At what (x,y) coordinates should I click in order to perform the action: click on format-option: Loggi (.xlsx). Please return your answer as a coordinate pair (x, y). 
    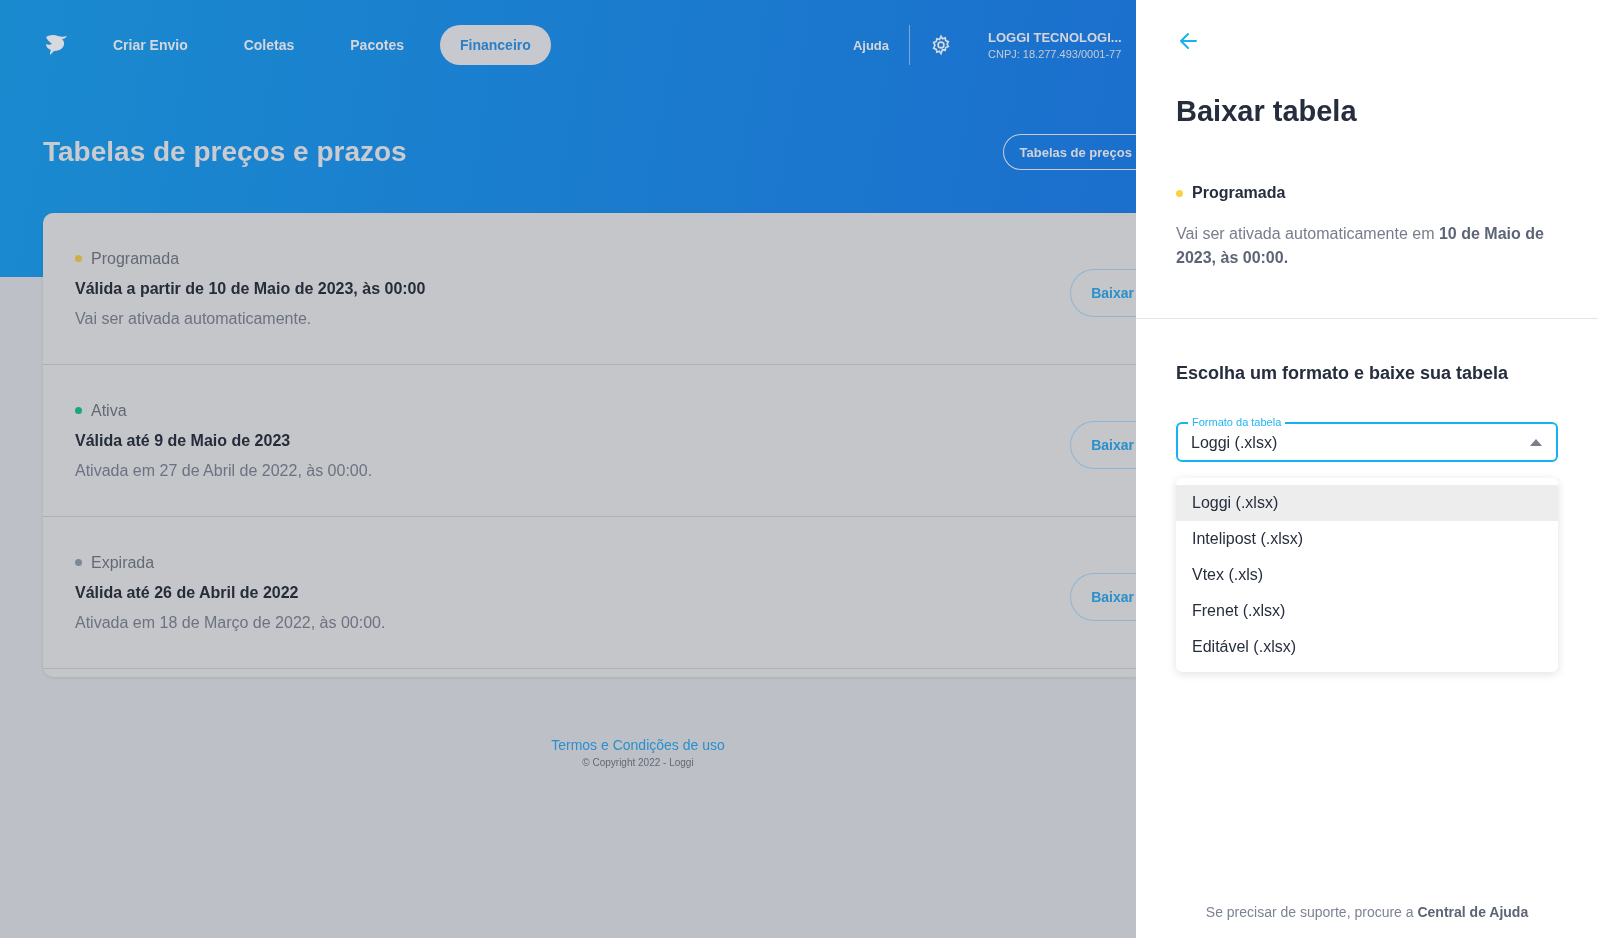
    Looking at the image, I should click on (1367, 503).